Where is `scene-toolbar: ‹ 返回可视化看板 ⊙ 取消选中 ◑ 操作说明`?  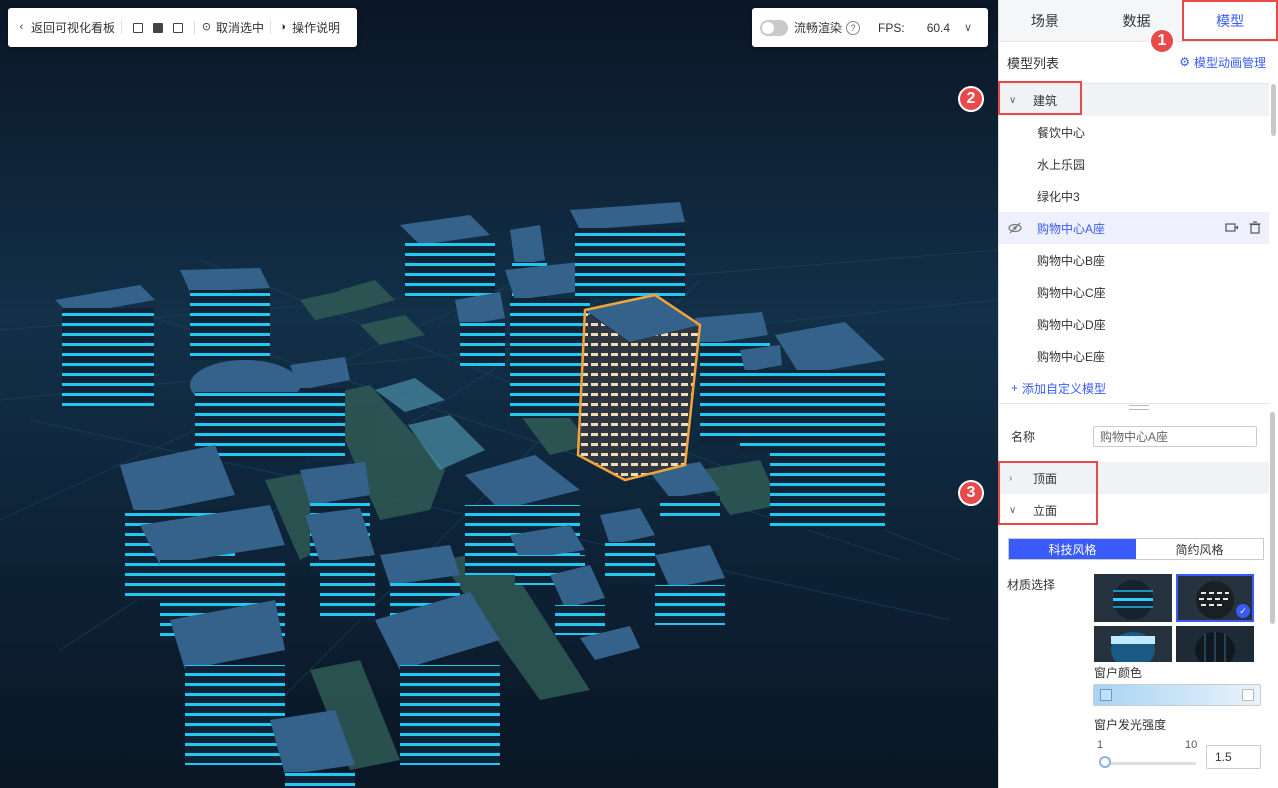 scene-toolbar: ‹ 返回可视化看板 ⊙ 取消选中 ◑ 操作说明 is located at coordinates (182, 27).